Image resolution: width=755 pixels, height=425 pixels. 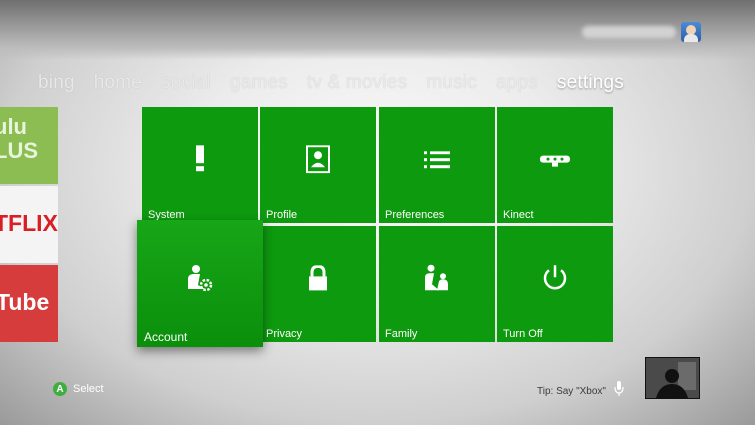 What do you see at coordinates (284, 334) in the screenshot?
I see `privacy-label: Privacy` at bounding box center [284, 334].